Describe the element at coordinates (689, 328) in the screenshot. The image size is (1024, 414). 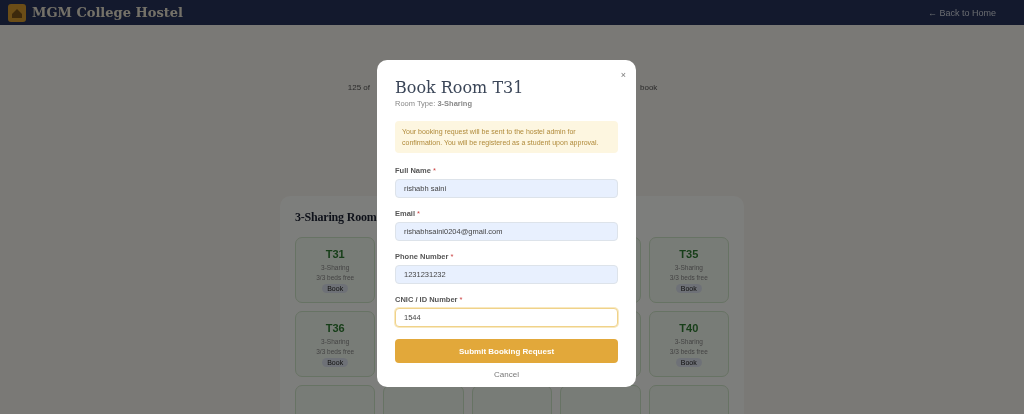
I see `room-code: T40` at that location.